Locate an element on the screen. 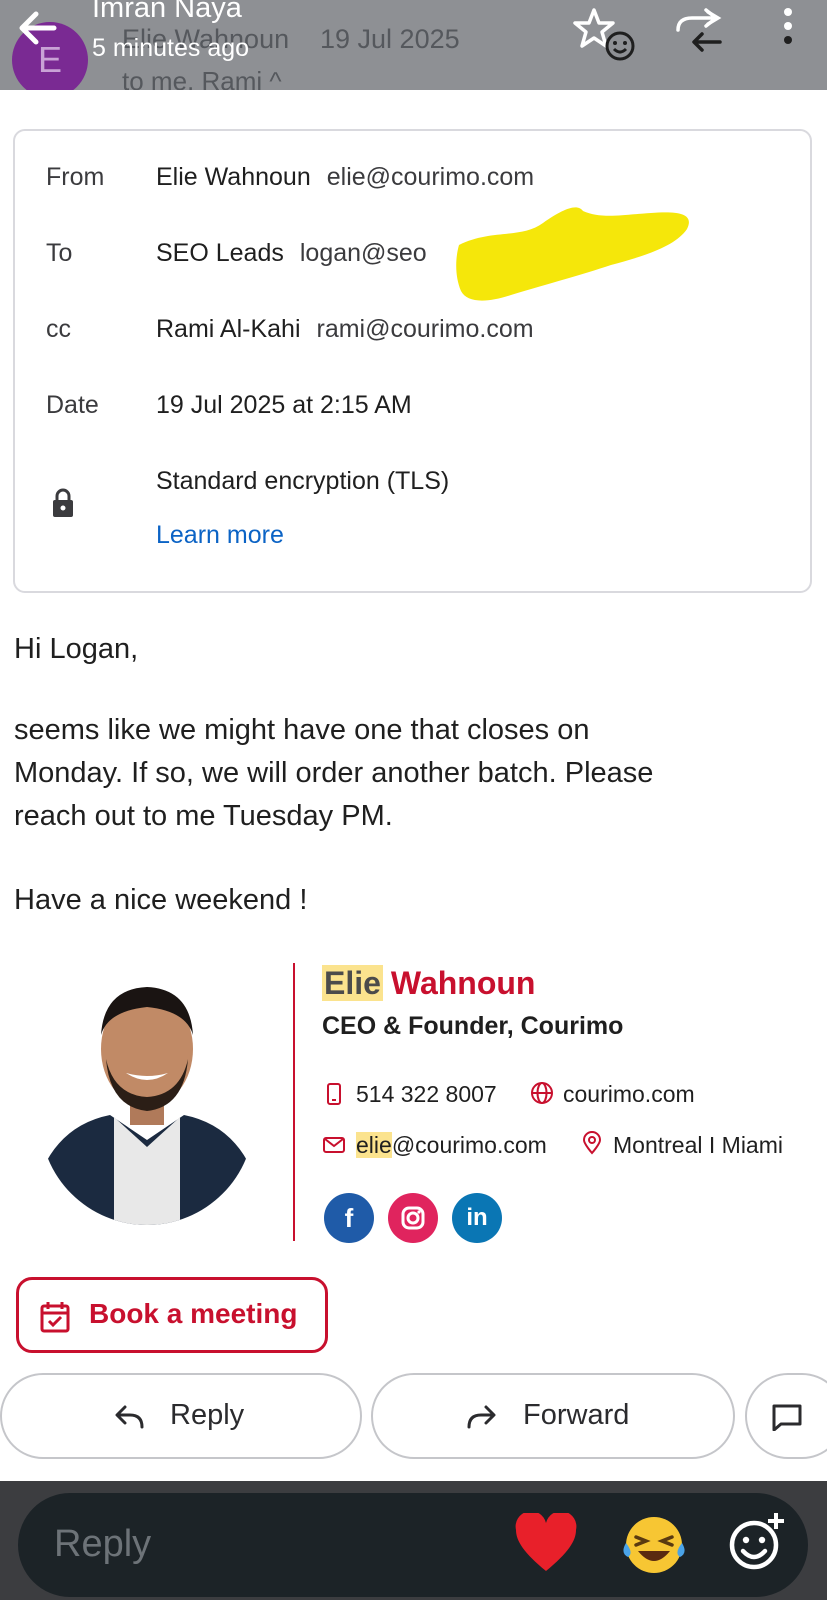 The height and width of the screenshot is (1600, 827). forward-button: Forward is located at coordinates (553, 1416).